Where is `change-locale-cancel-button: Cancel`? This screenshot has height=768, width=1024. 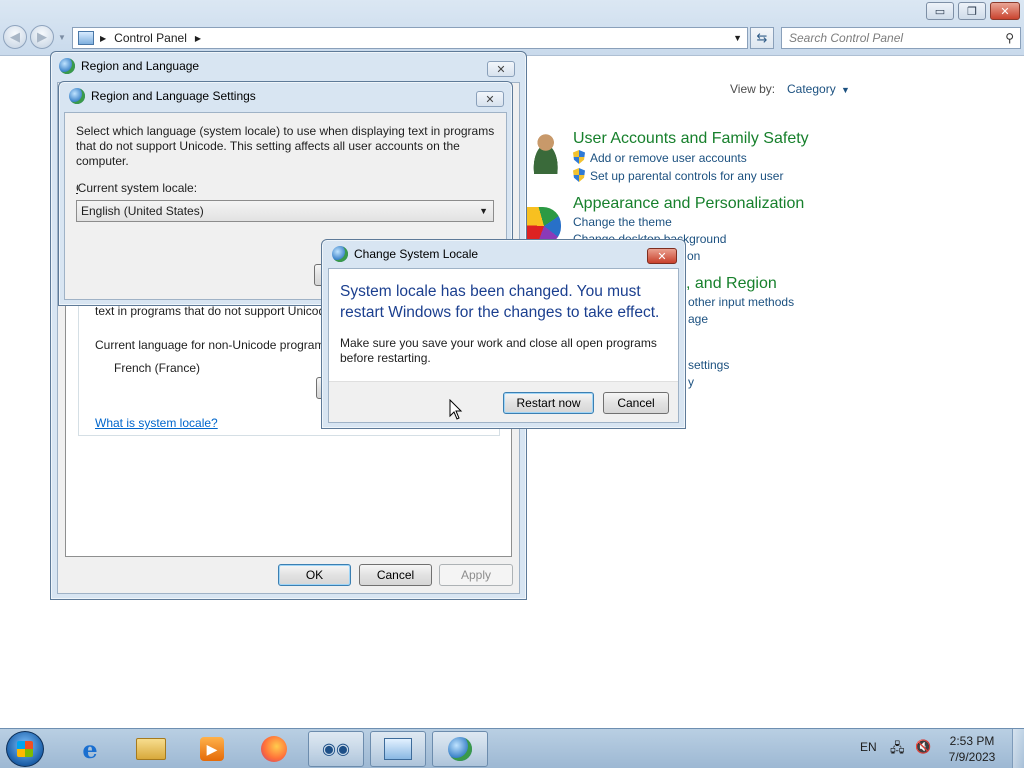 change-locale-cancel-button: Cancel is located at coordinates (636, 403).